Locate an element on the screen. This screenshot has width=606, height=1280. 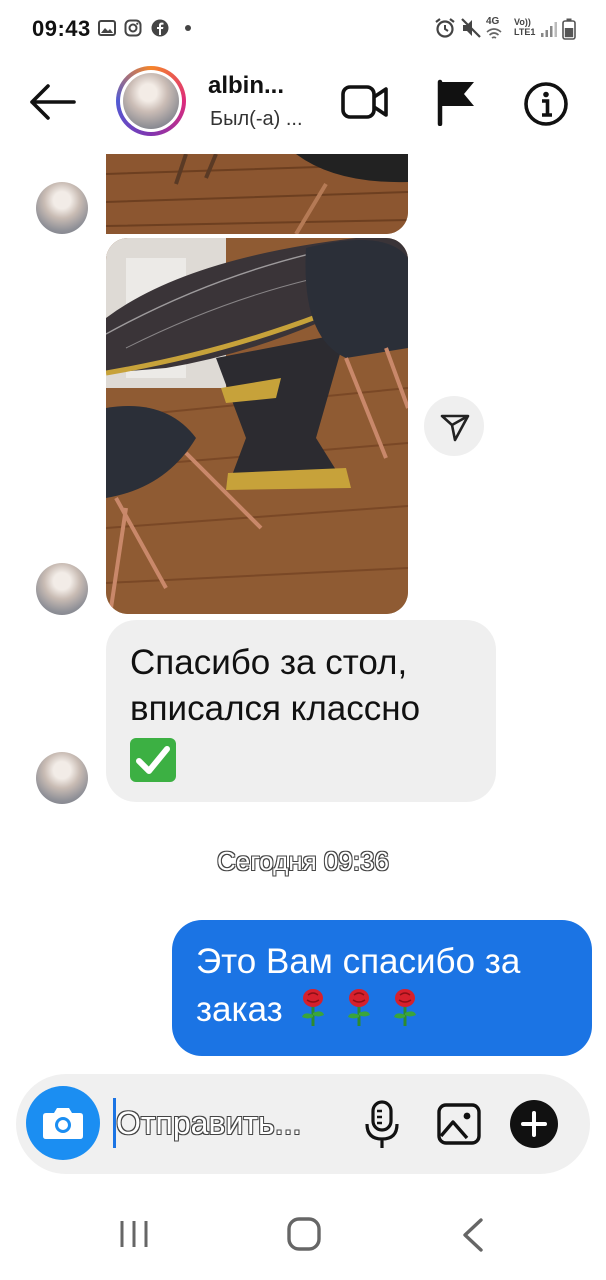
message-input is located at coordinates (230, 1123).